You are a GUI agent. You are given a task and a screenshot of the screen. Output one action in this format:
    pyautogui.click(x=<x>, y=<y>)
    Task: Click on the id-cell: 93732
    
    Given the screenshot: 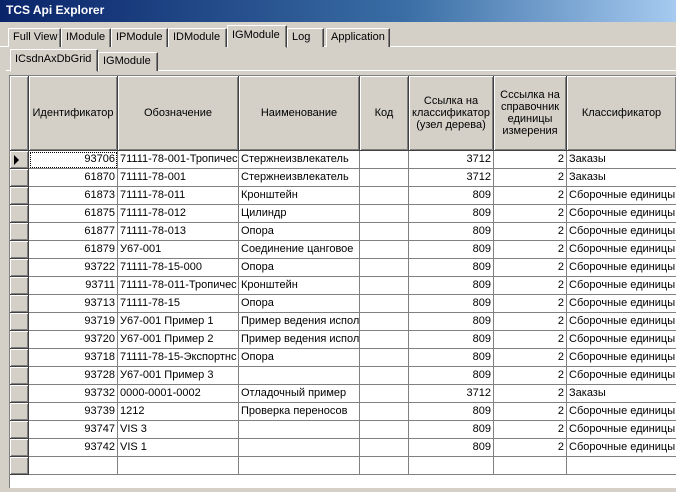 What is the action you would take?
    pyautogui.click(x=73, y=394)
    